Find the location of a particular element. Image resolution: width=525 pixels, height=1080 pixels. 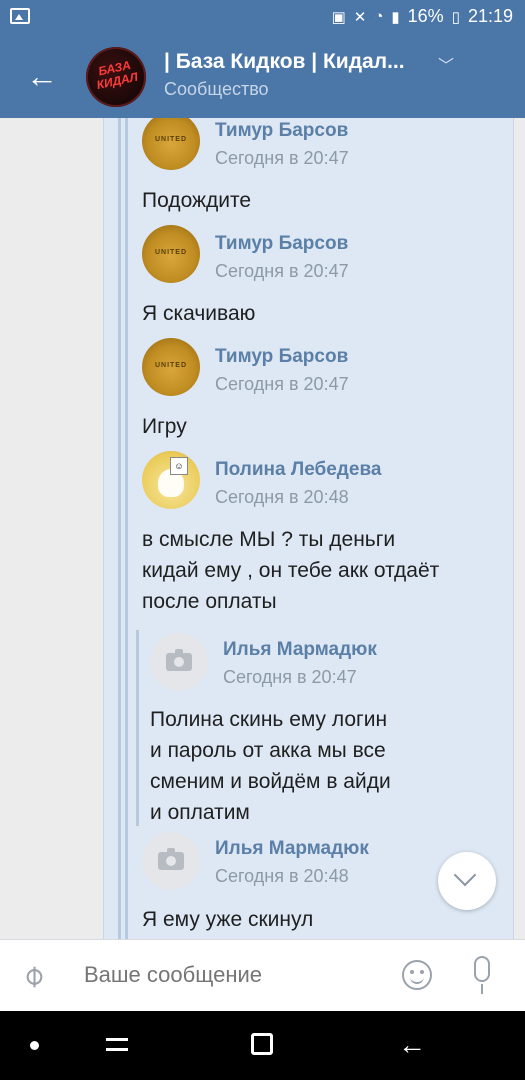

battery-icon: ▯ is located at coordinates (455, 17).